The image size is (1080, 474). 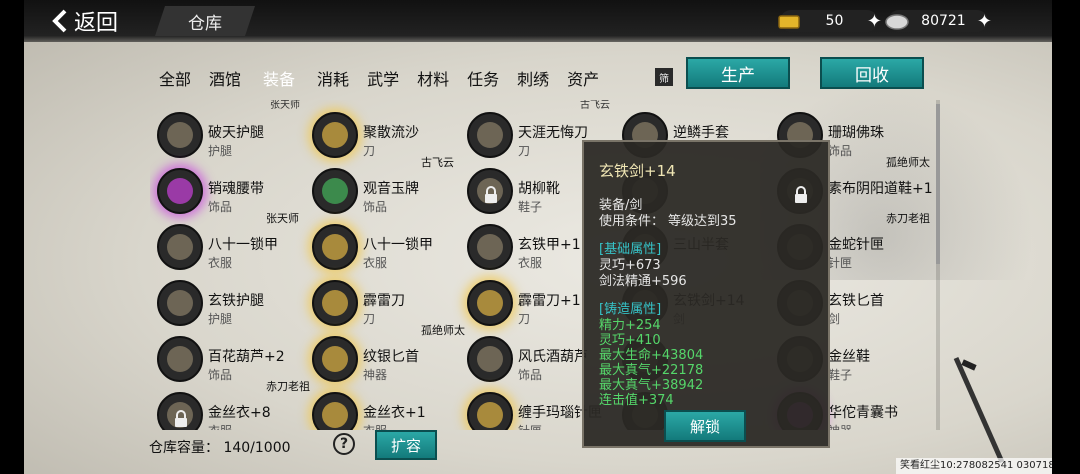 I want to click on right-edge, so click(x=1066, y=237).